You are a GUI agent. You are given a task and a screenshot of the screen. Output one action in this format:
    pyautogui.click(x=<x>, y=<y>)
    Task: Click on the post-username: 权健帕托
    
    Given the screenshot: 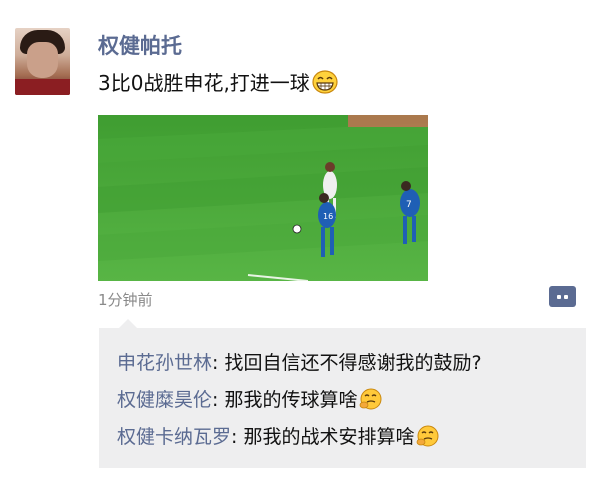 What is the action you would take?
    pyautogui.click(x=140, y=45)
    